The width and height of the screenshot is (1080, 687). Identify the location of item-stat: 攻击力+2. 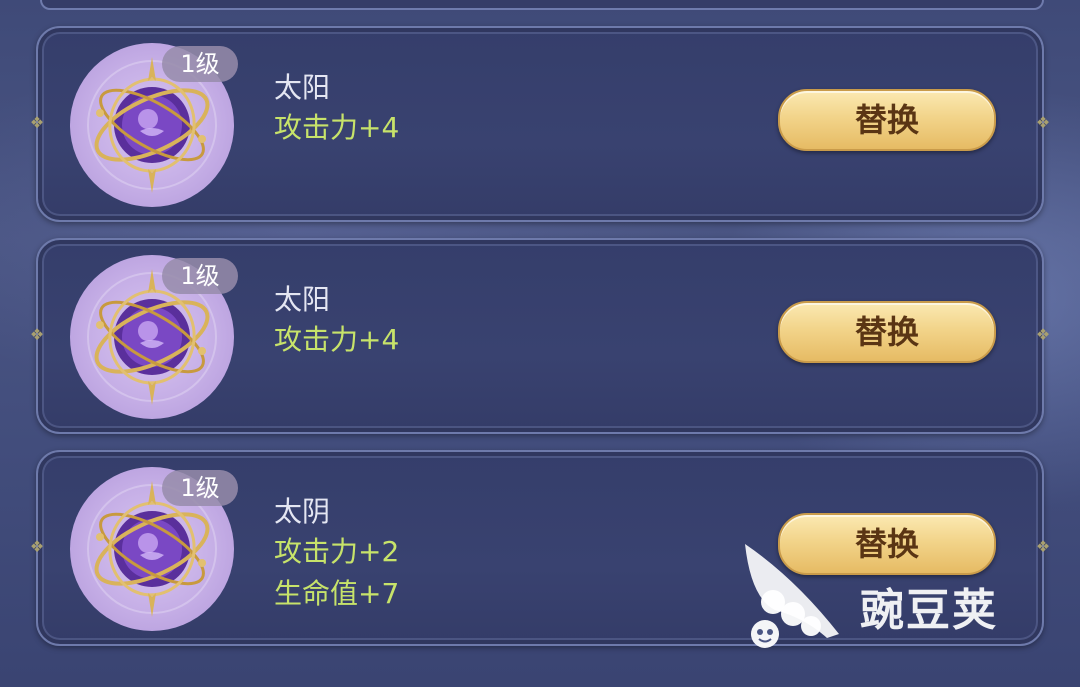
(337, 551).